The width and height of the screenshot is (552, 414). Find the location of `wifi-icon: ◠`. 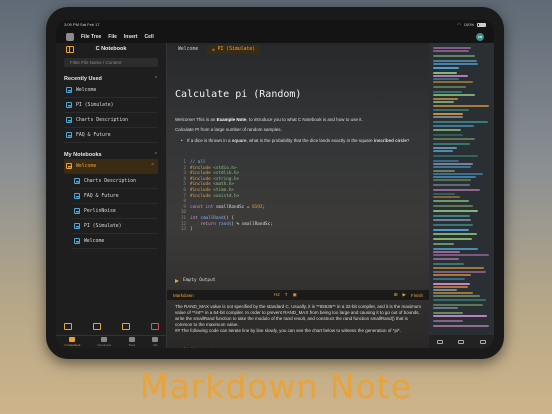

wifi-icon: ◠ is located at coordinates (459, 24).